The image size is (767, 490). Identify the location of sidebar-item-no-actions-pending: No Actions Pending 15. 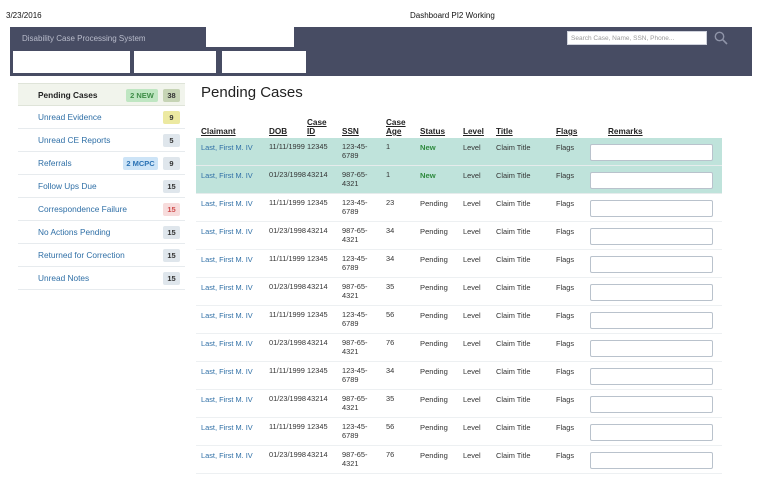
(101, 232).